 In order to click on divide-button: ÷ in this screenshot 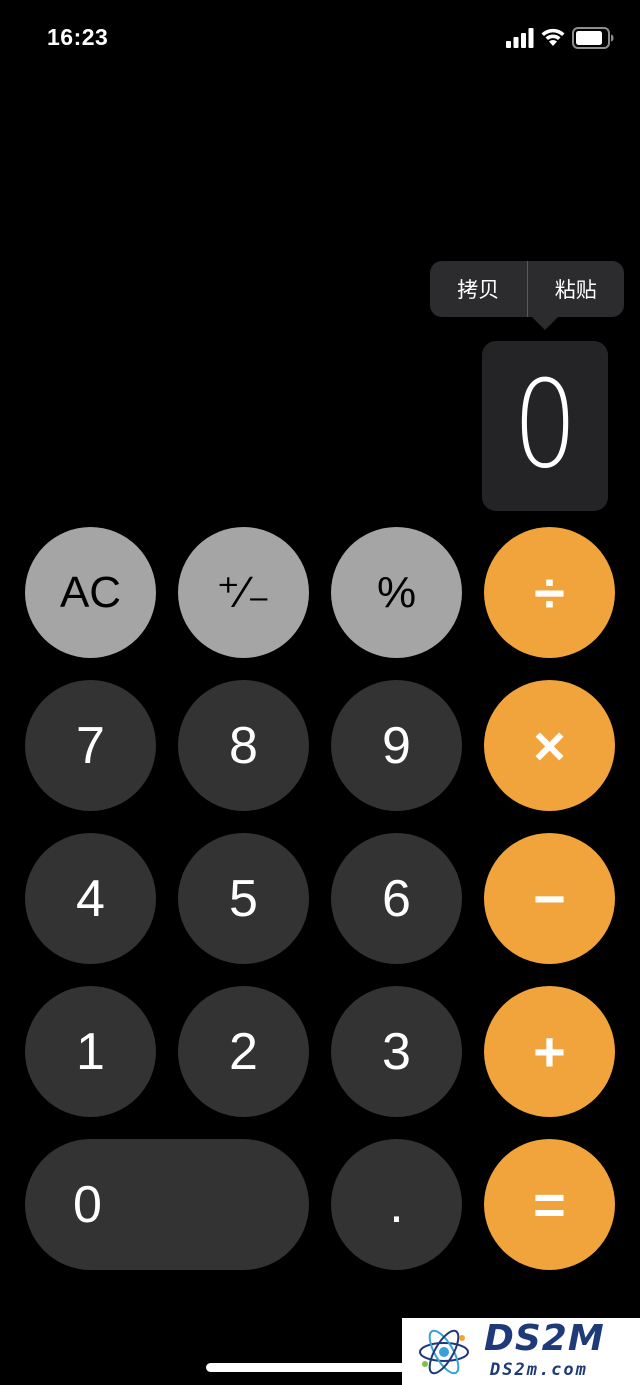, I will do `click(549, 592)`.